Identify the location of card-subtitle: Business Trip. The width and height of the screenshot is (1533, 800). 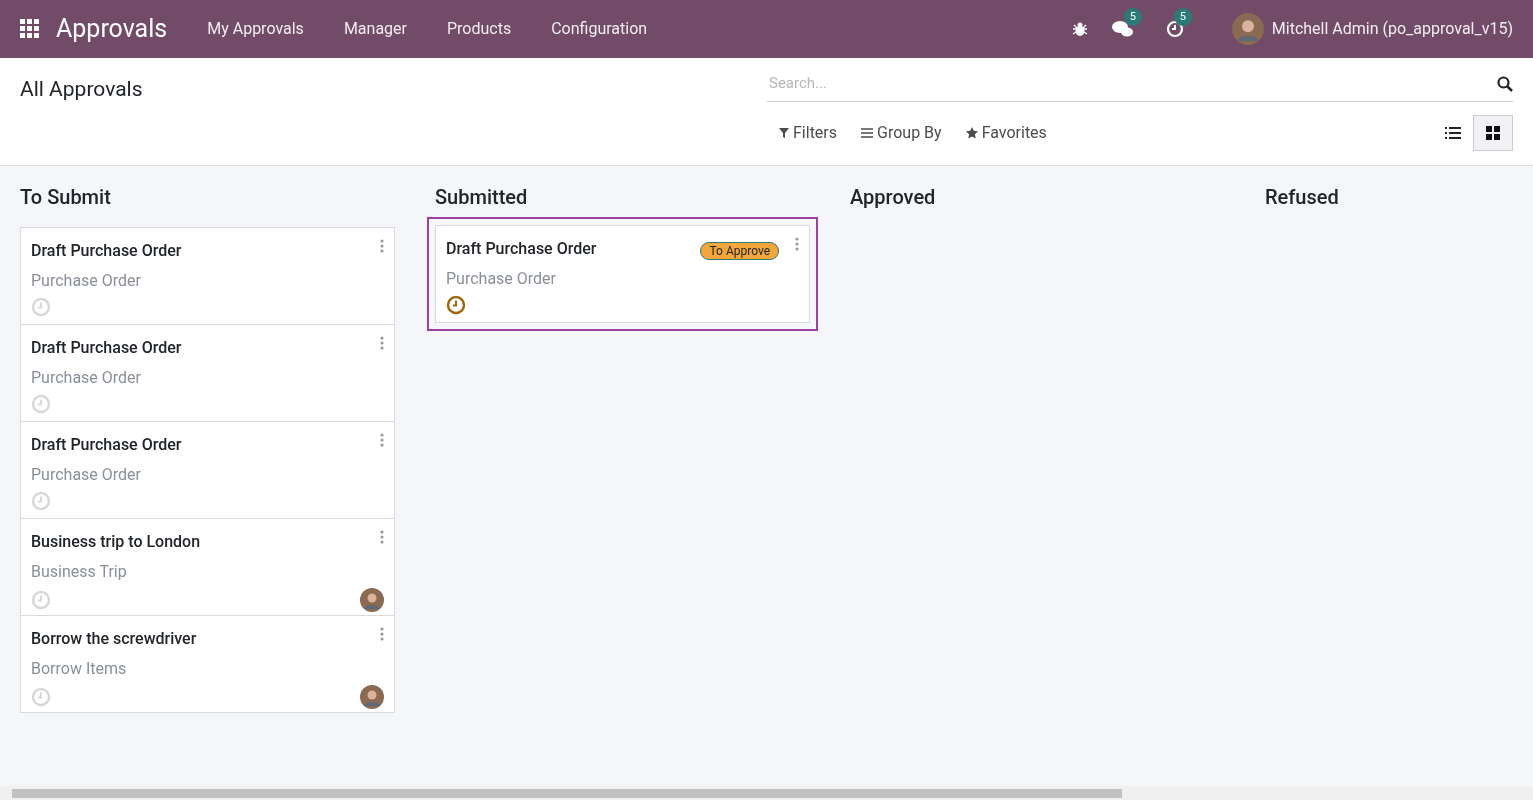
(79, 572).